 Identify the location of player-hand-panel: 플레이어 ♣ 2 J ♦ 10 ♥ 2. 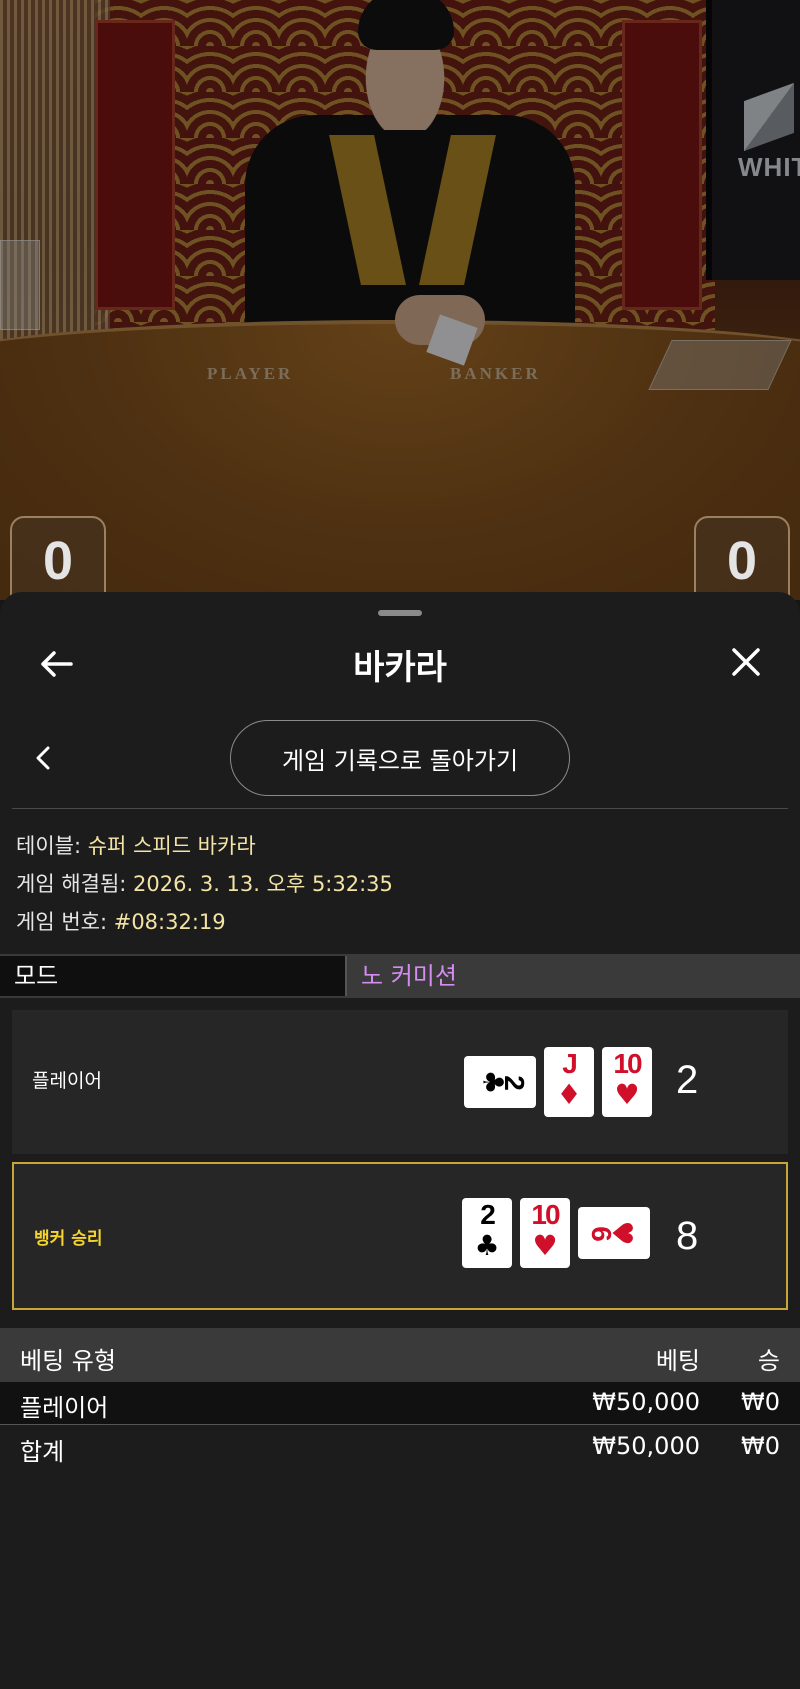
(400, 1082).